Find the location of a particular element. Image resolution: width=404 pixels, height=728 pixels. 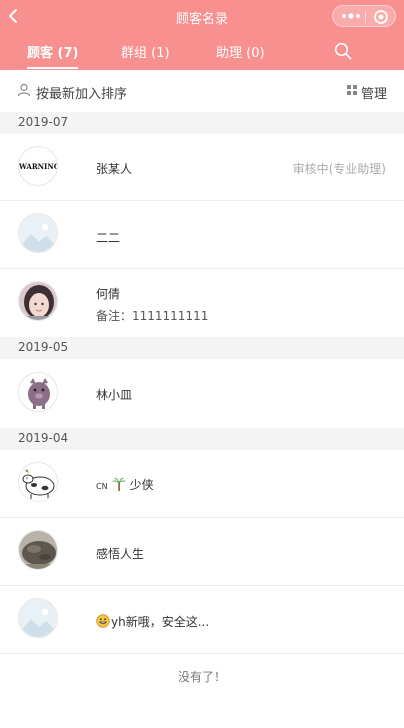

section-date: 2019-05 is located at coordinates (43, 347).